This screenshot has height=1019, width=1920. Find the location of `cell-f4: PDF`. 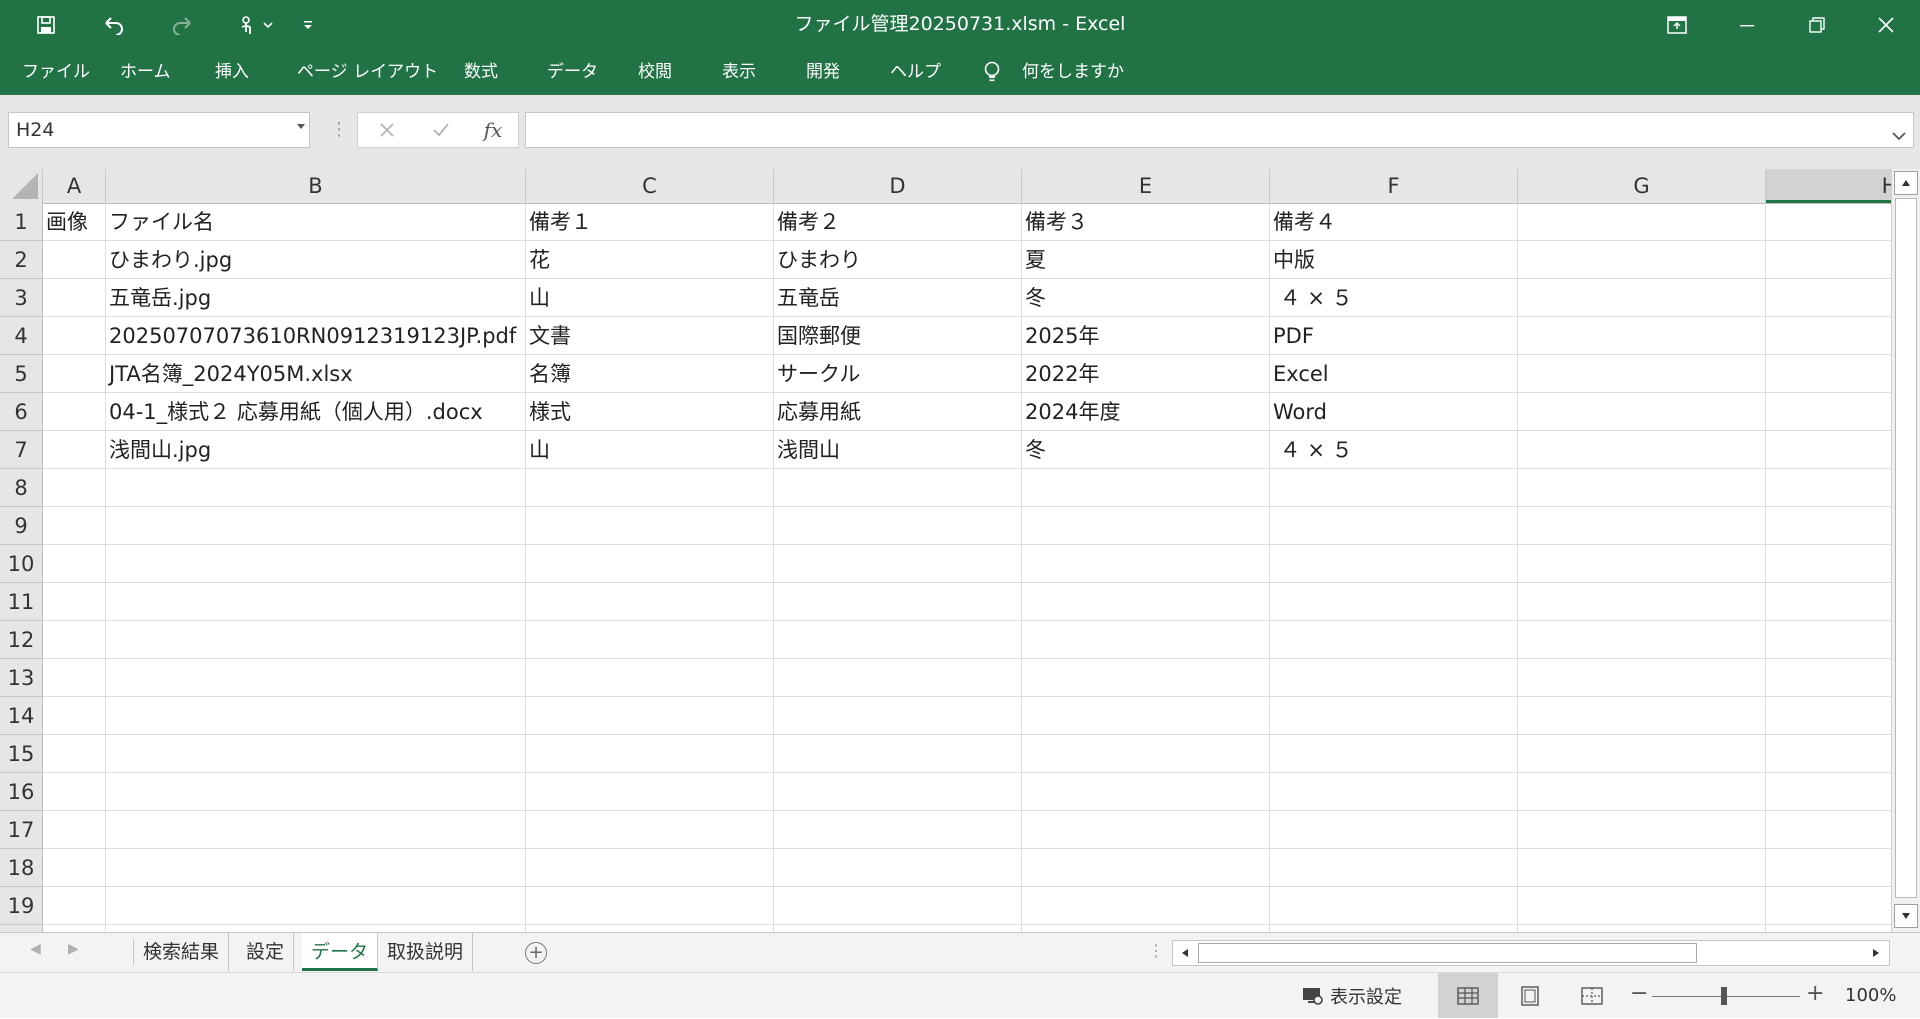

cell-f4: PDF is located at coordinates (1292, 336).